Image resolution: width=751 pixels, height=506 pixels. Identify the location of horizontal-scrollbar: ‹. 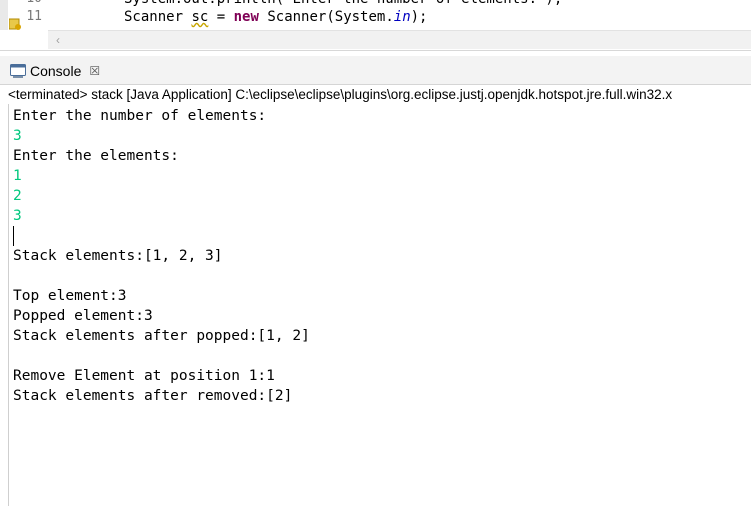
(399, 39).